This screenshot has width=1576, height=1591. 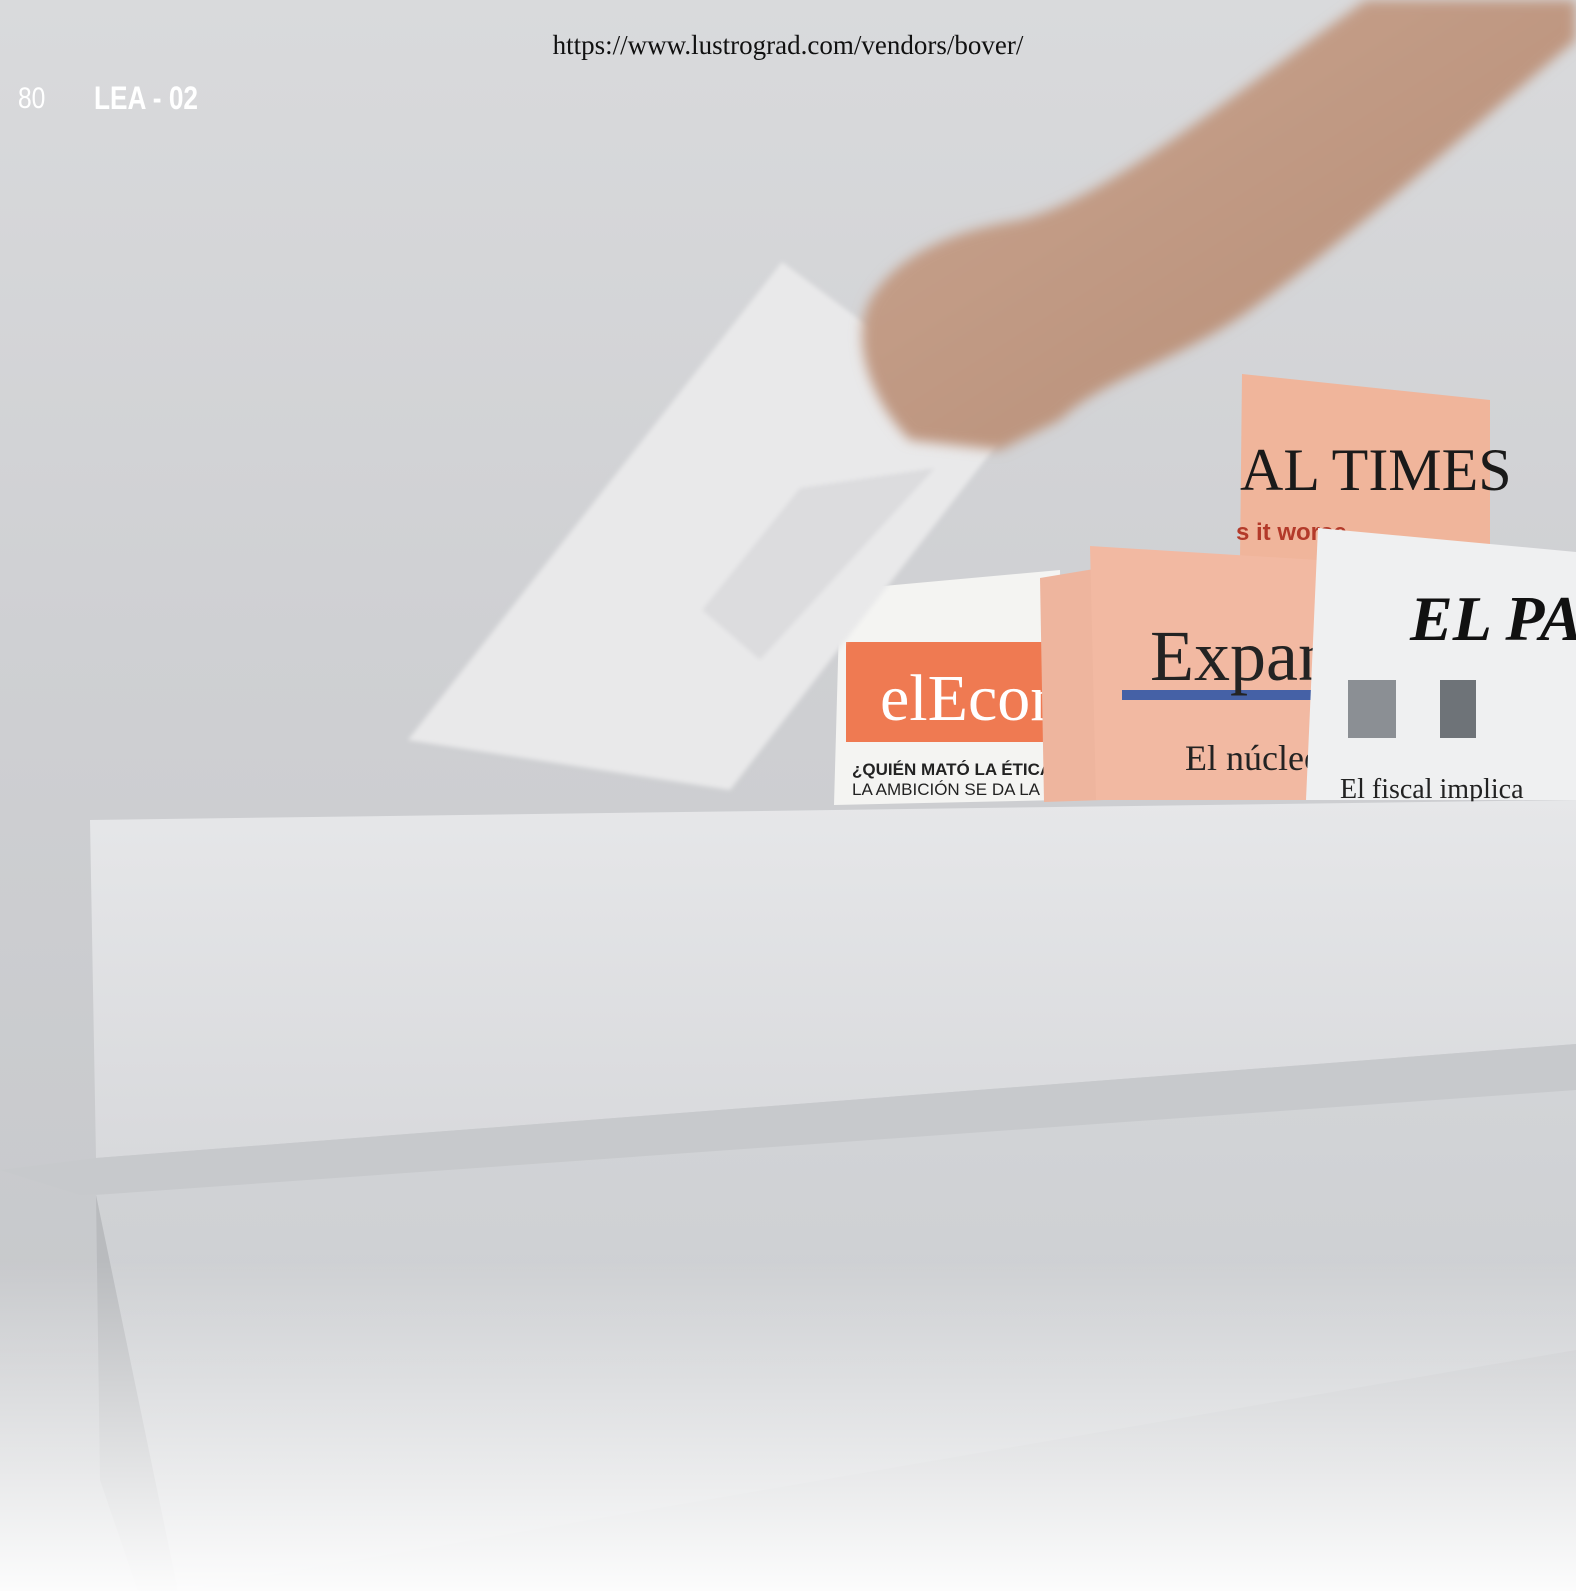 I want to click on el-pais-headline: El fiscal implica, so click(x=1432, y=789).